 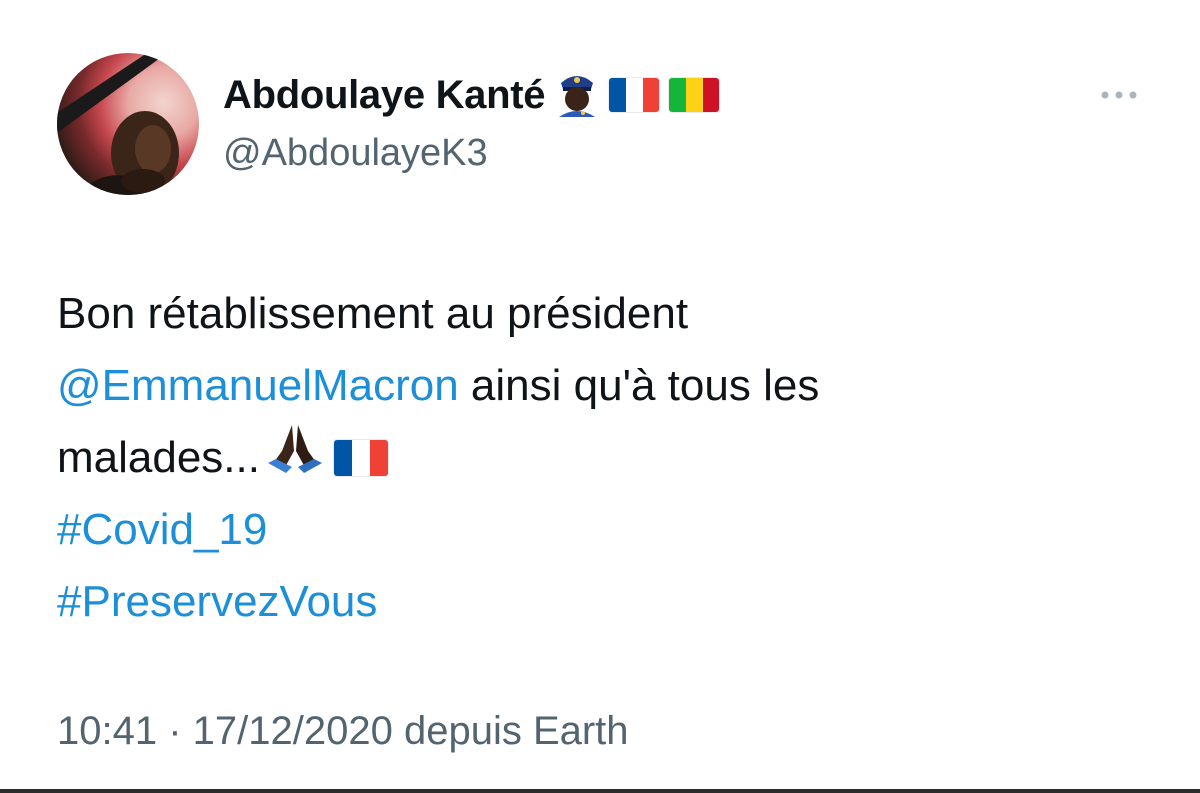 What do you see at coordinates (355, 153) in the screenshot?
I see `author-handle: @AbdoulayeK3` at bounding box center [355, 153].